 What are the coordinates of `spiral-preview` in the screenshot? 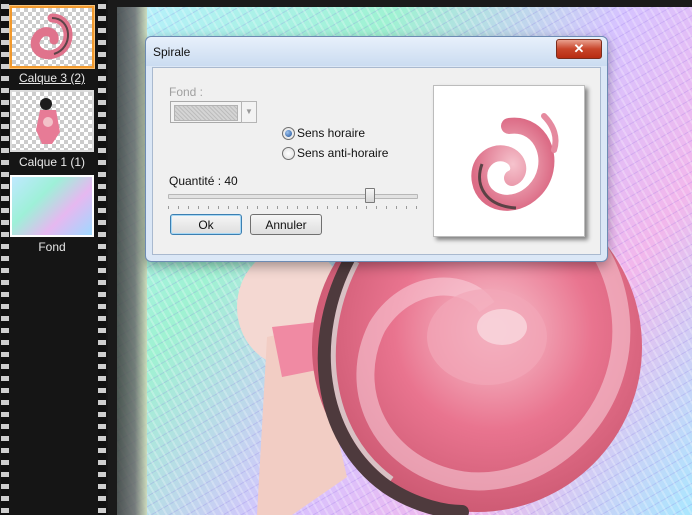 It's located at (509, 161).